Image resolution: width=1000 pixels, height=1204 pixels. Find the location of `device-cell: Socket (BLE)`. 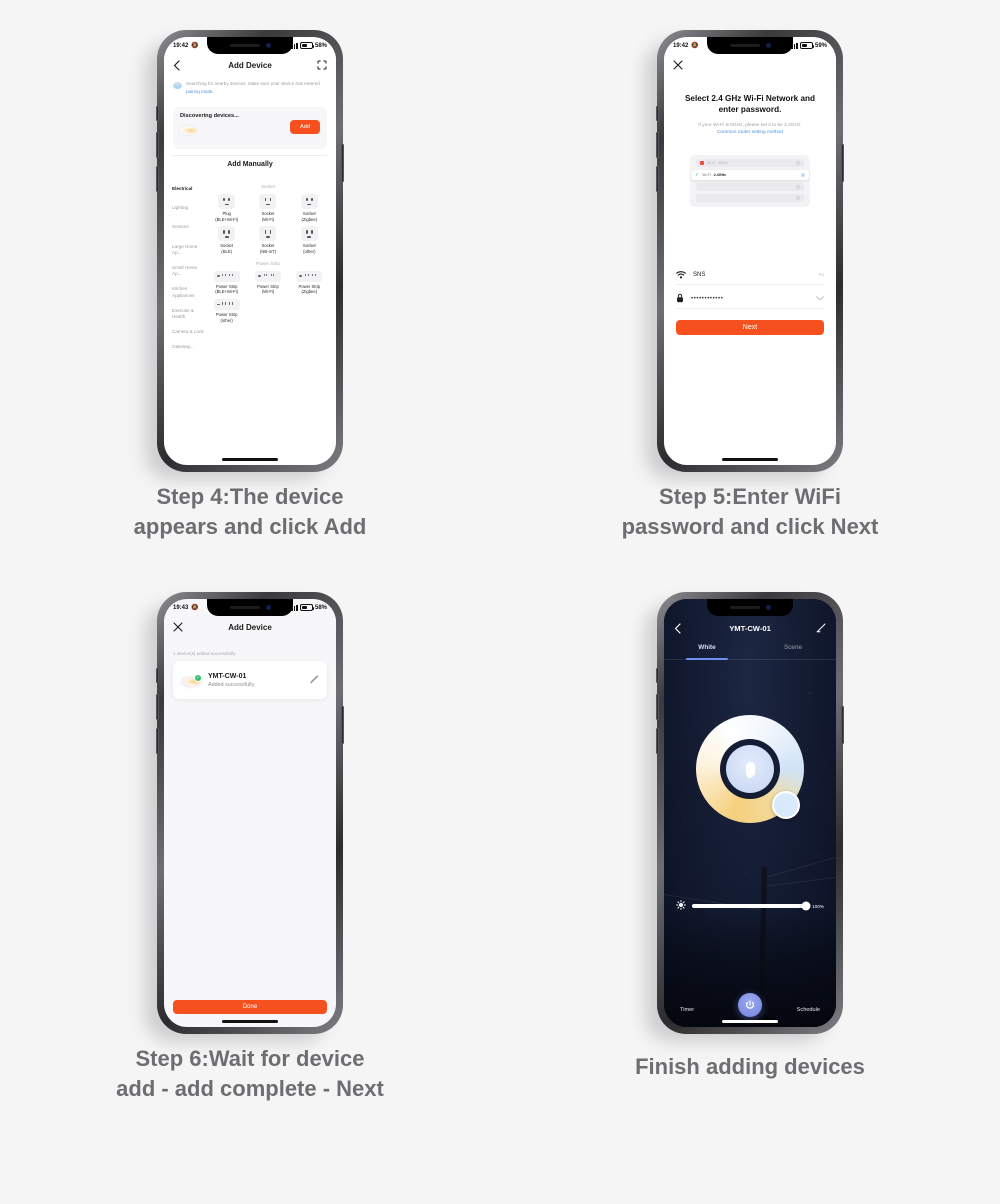

device-cell: Socket (BLE) is located at coordinates (226, 240).